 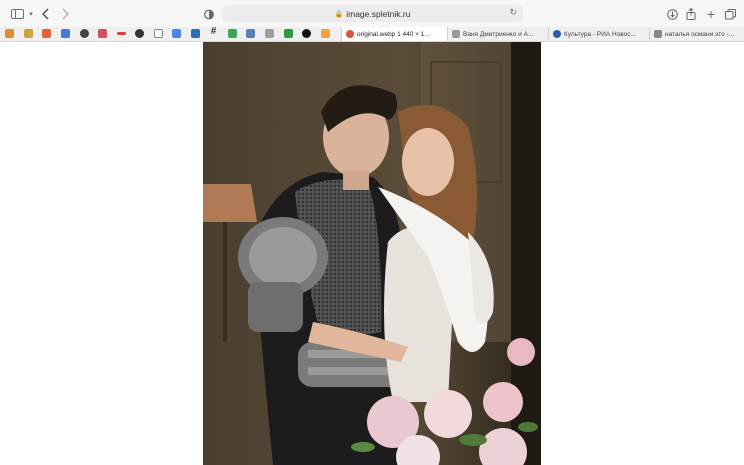 What do you see at coordinates (711, 14) in the screenshot?
I see `plus-icon: +` at bounding box center [711, 14].